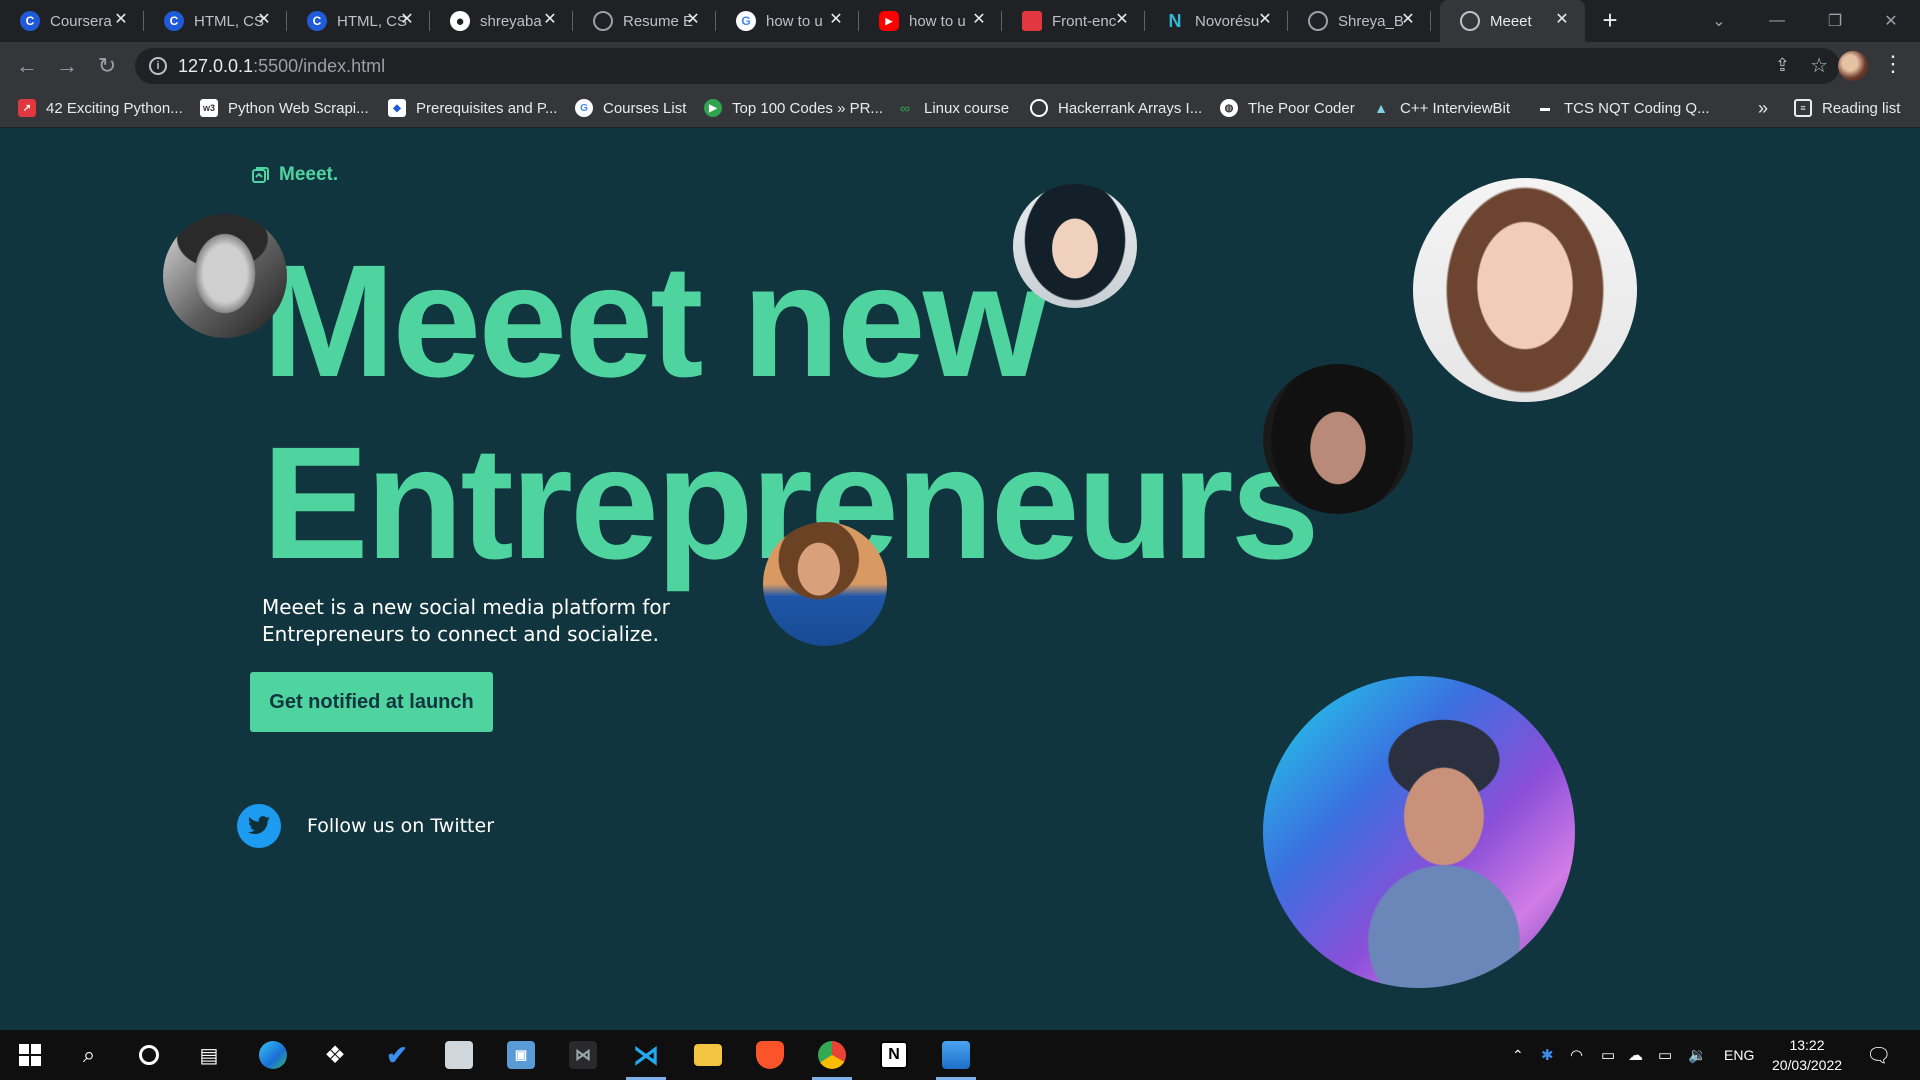  Describe the element at coordinates (72, 21) in the screenshot. I see `tab-coursera: C Coursera ✕` at that location.